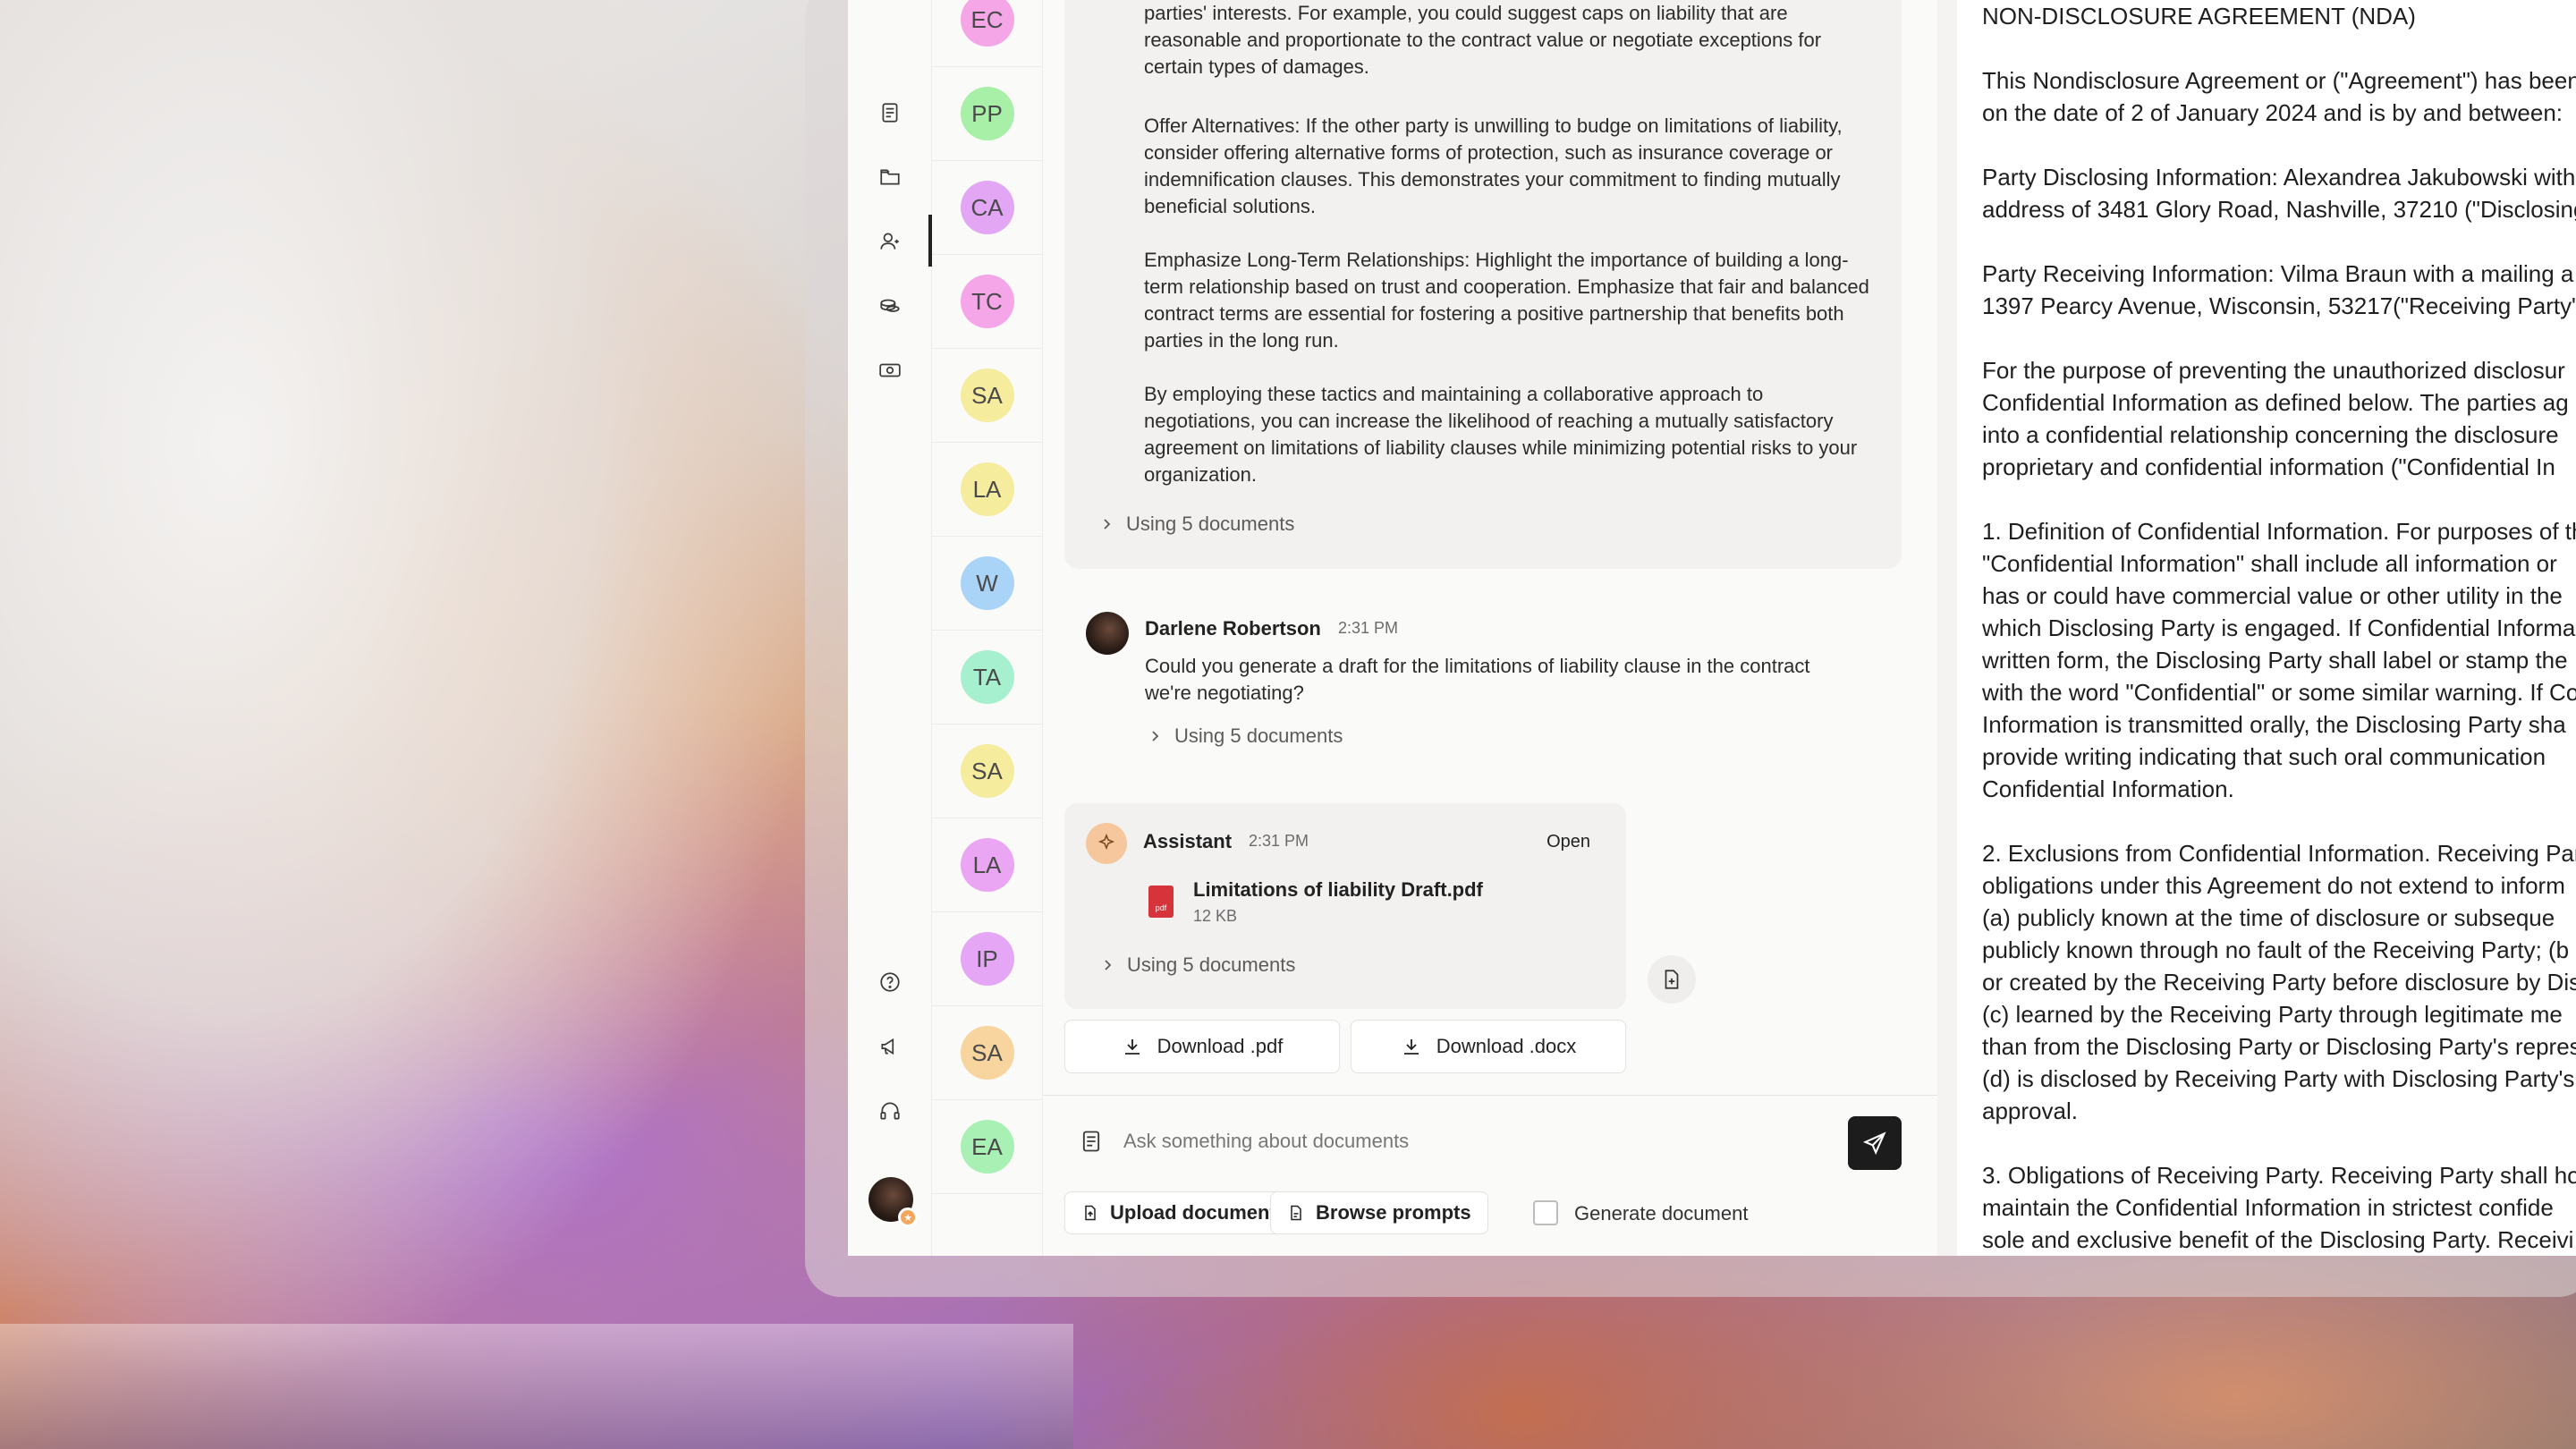 Image resolution: width=2576 pixels, height=1449 pixels. What do you see at coordinates (1506, 1046) in the screenshot?
I see `download-docx-label: Download .docx` at bounding box center [1506, 1046].